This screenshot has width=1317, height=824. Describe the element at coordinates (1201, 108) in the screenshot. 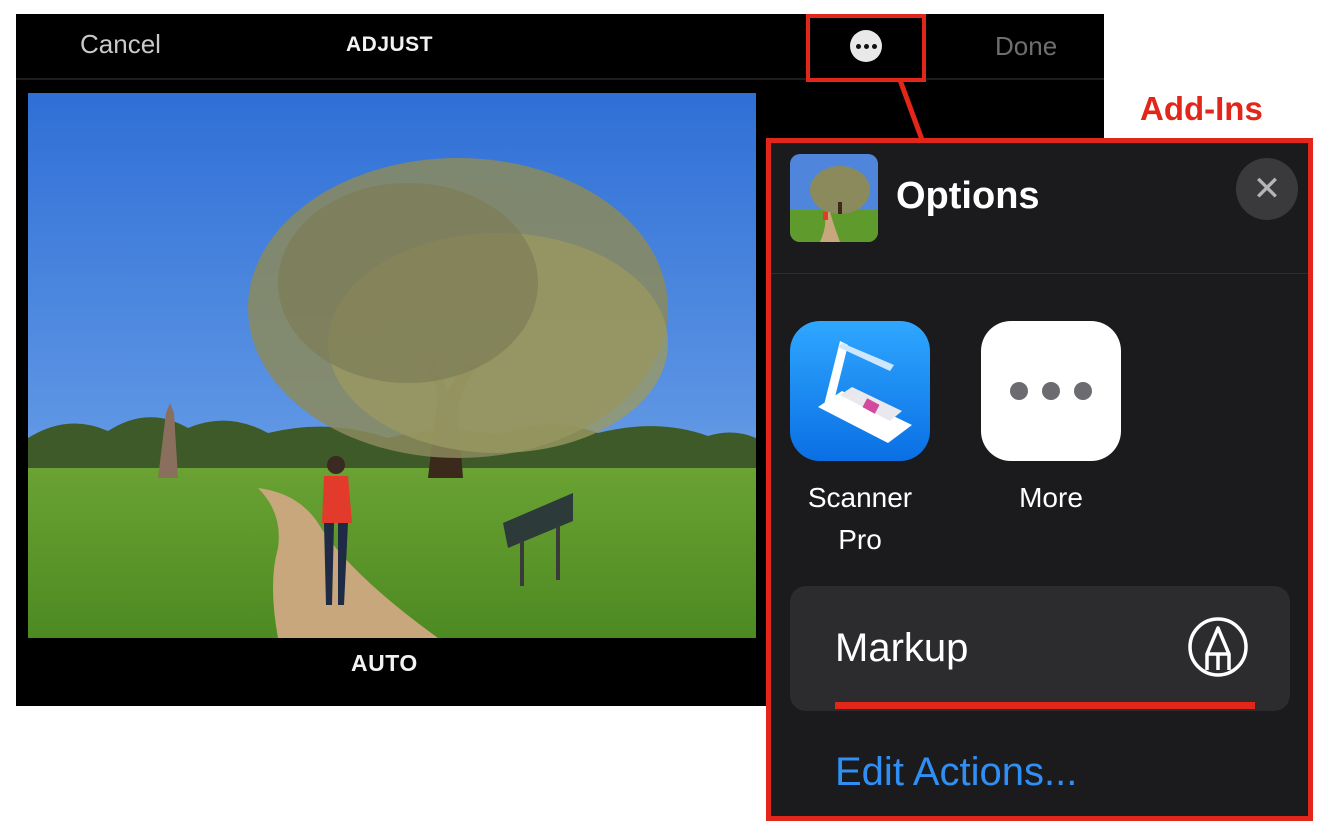

I see `add-ins-callout-label: Add-Ins` at that location.